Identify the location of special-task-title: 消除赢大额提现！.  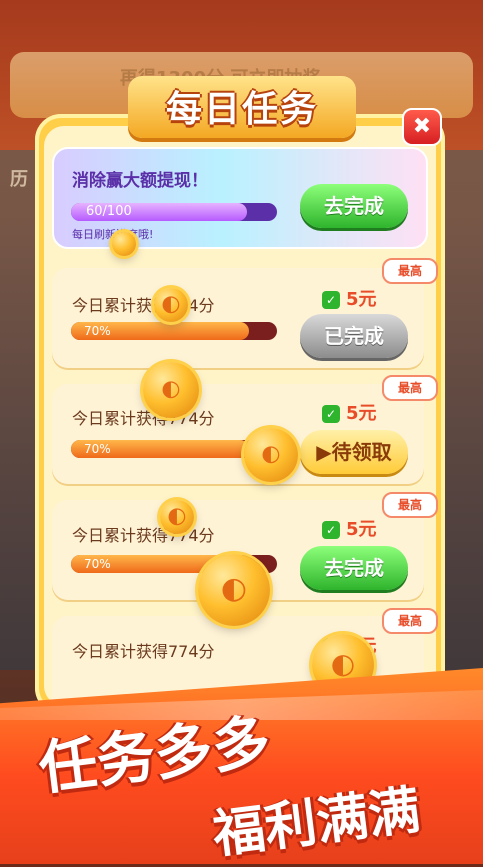
(140, 181).